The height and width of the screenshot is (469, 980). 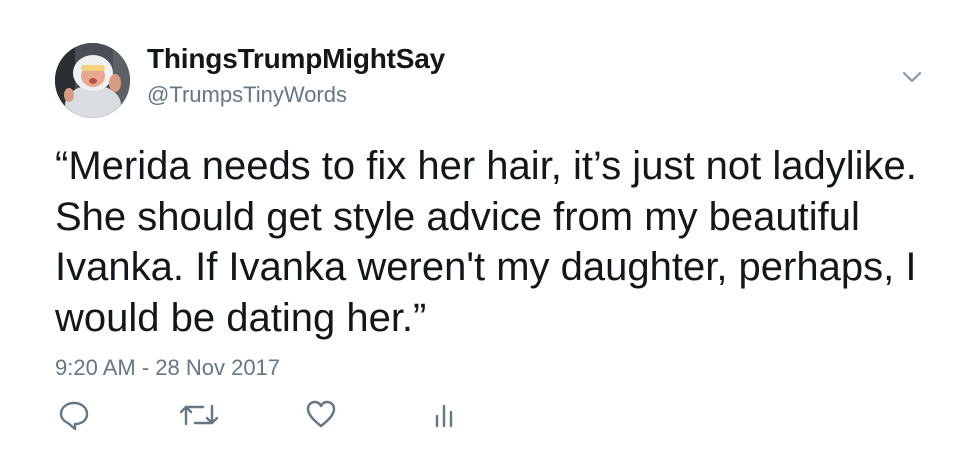 I want to click on retweet-icon, so click(x=199, y=415).